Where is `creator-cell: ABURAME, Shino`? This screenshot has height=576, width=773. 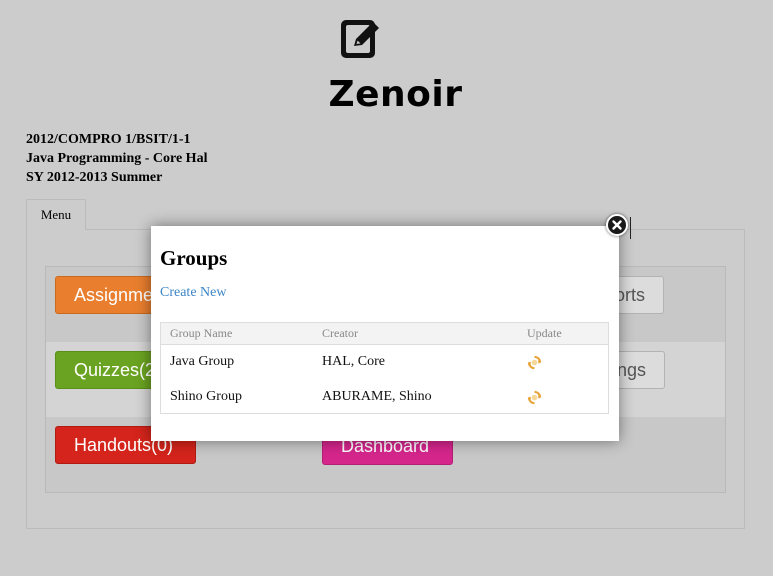 creator-cell: ABURAME, Shino is located at coordinates (377, 396).